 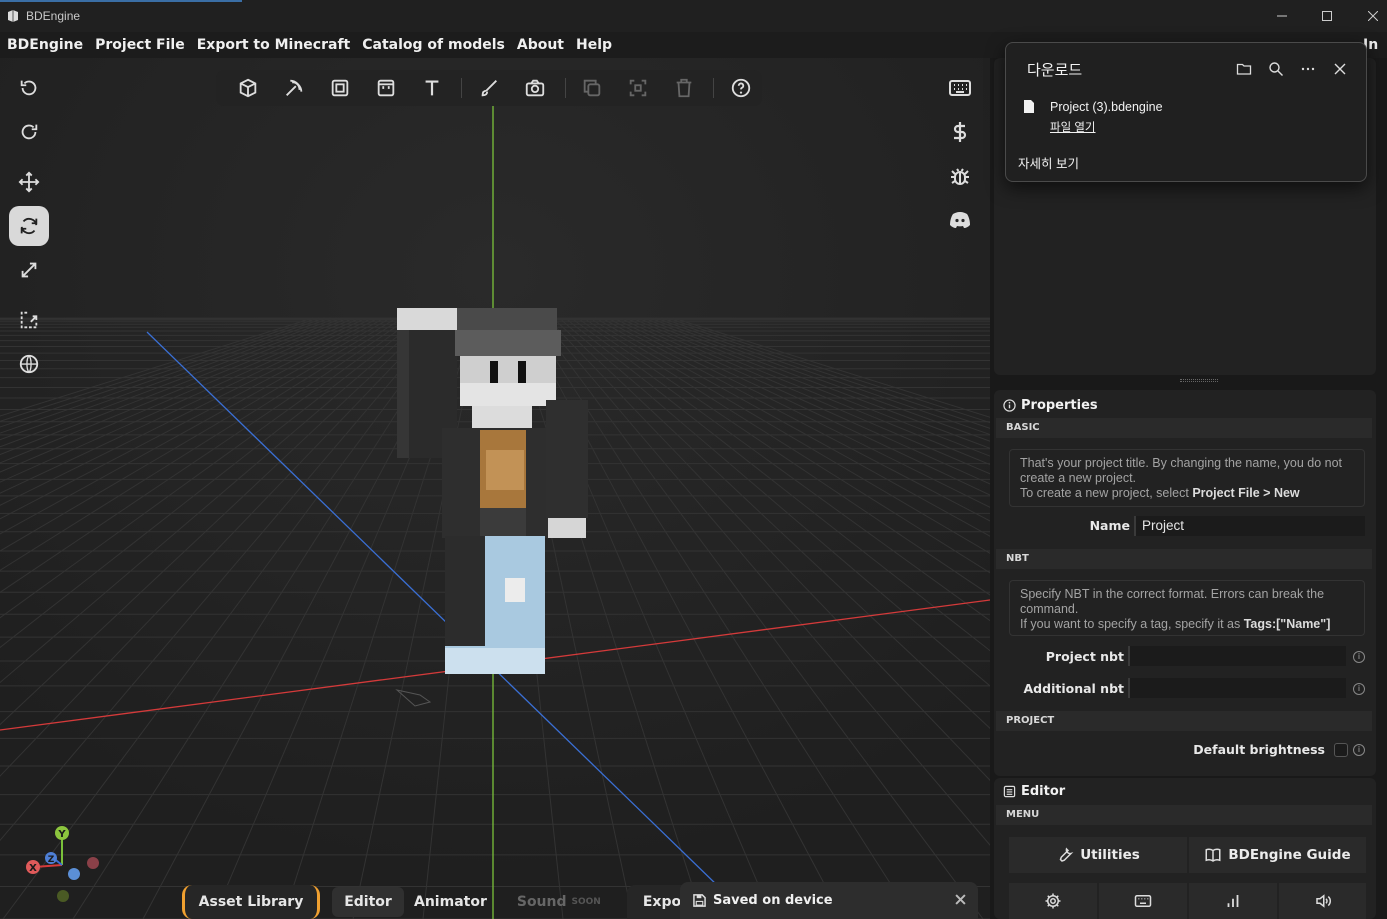 I want to click on saved-toast: Saved on device, so click(x=829, y=900).